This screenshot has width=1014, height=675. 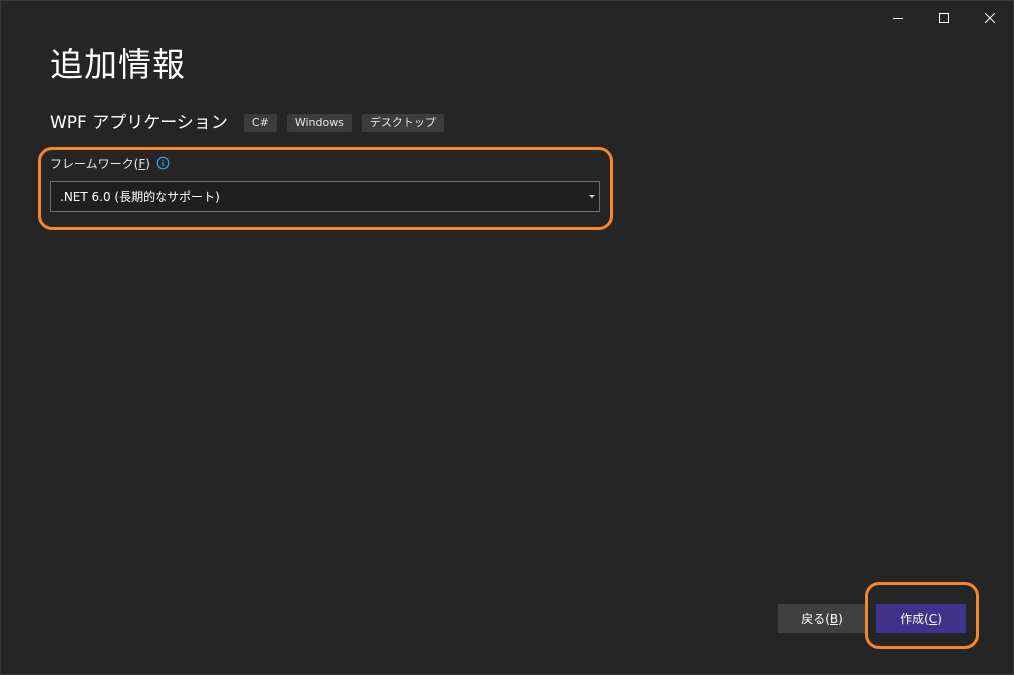 I want to click on framework-label-row: フレームワーク(F), so click(x=110, y=163).